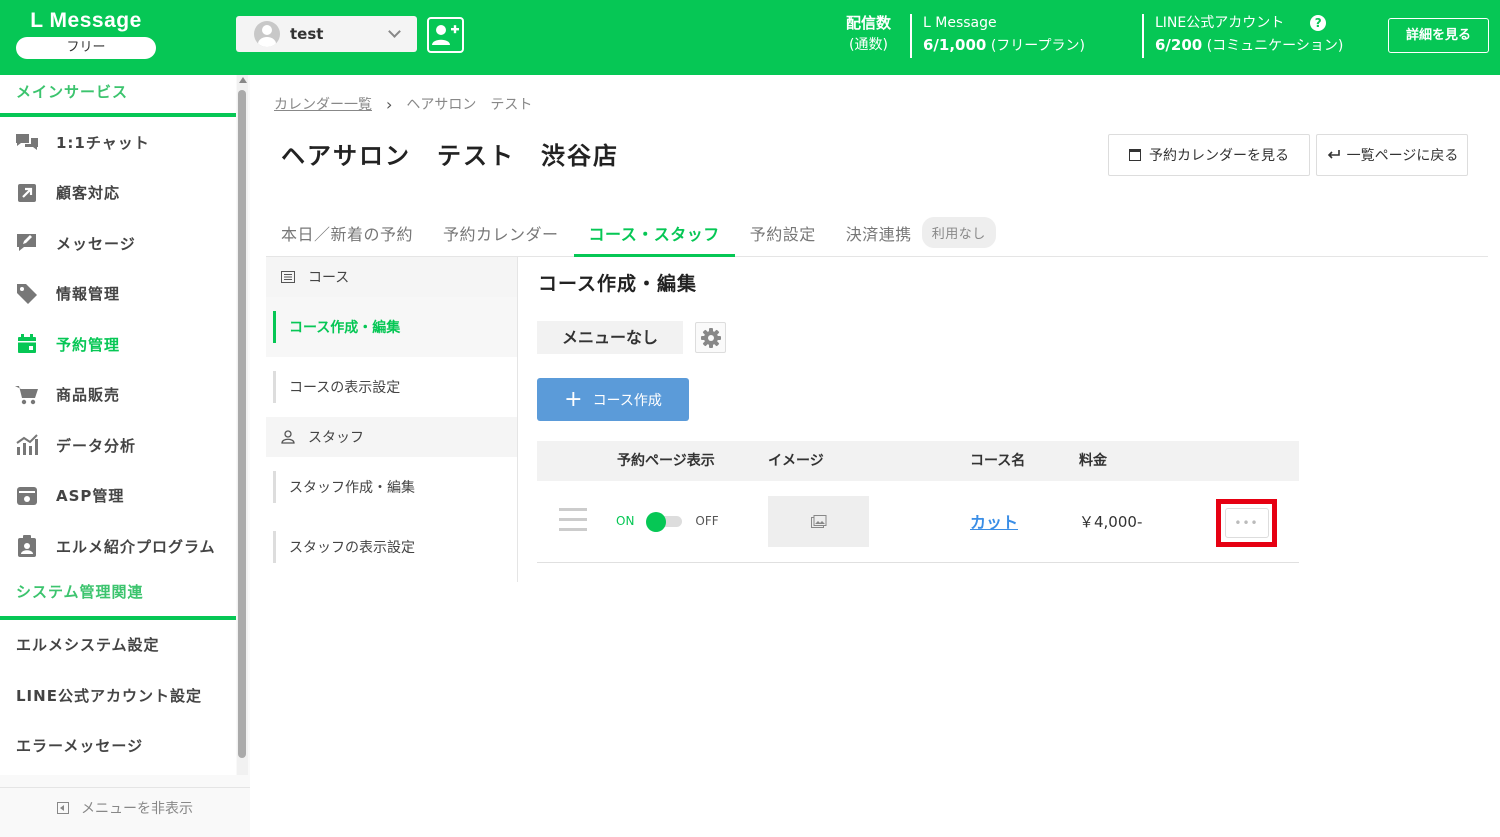  What do you see at coordinates (818, 521) in the screenshot?
I see `image-icon` at bounding box center [818, 521].